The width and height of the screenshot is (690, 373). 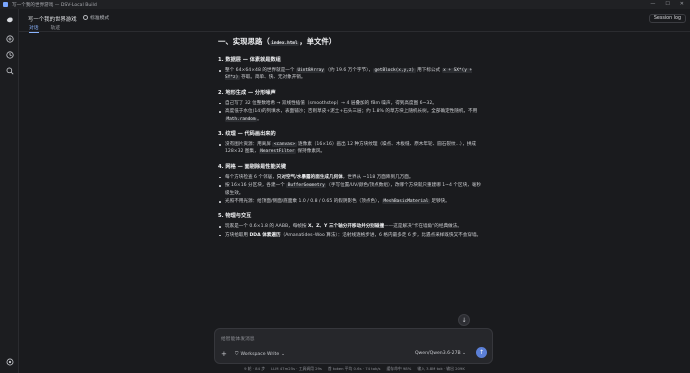 I want to click on tab-chat: 对话, so click(x=34, y=28).